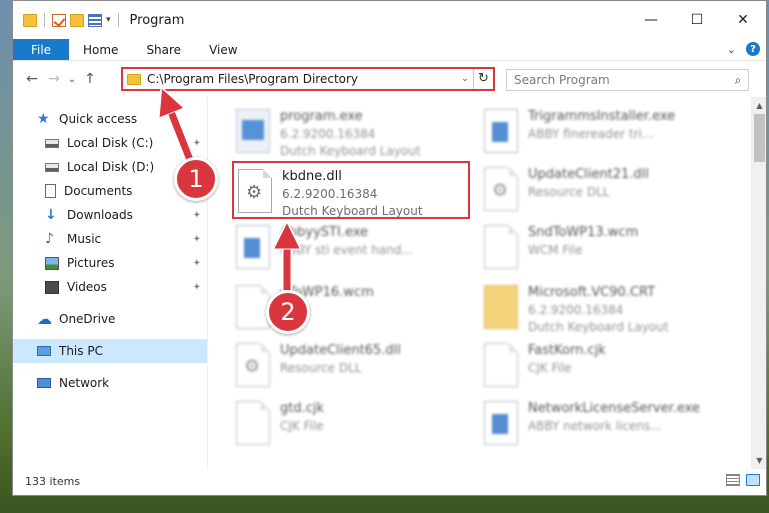  Describe the element at coordinates (614, 408) in the screenshot. I see `file-name: NetworkLicenseServer.exe` at that location.